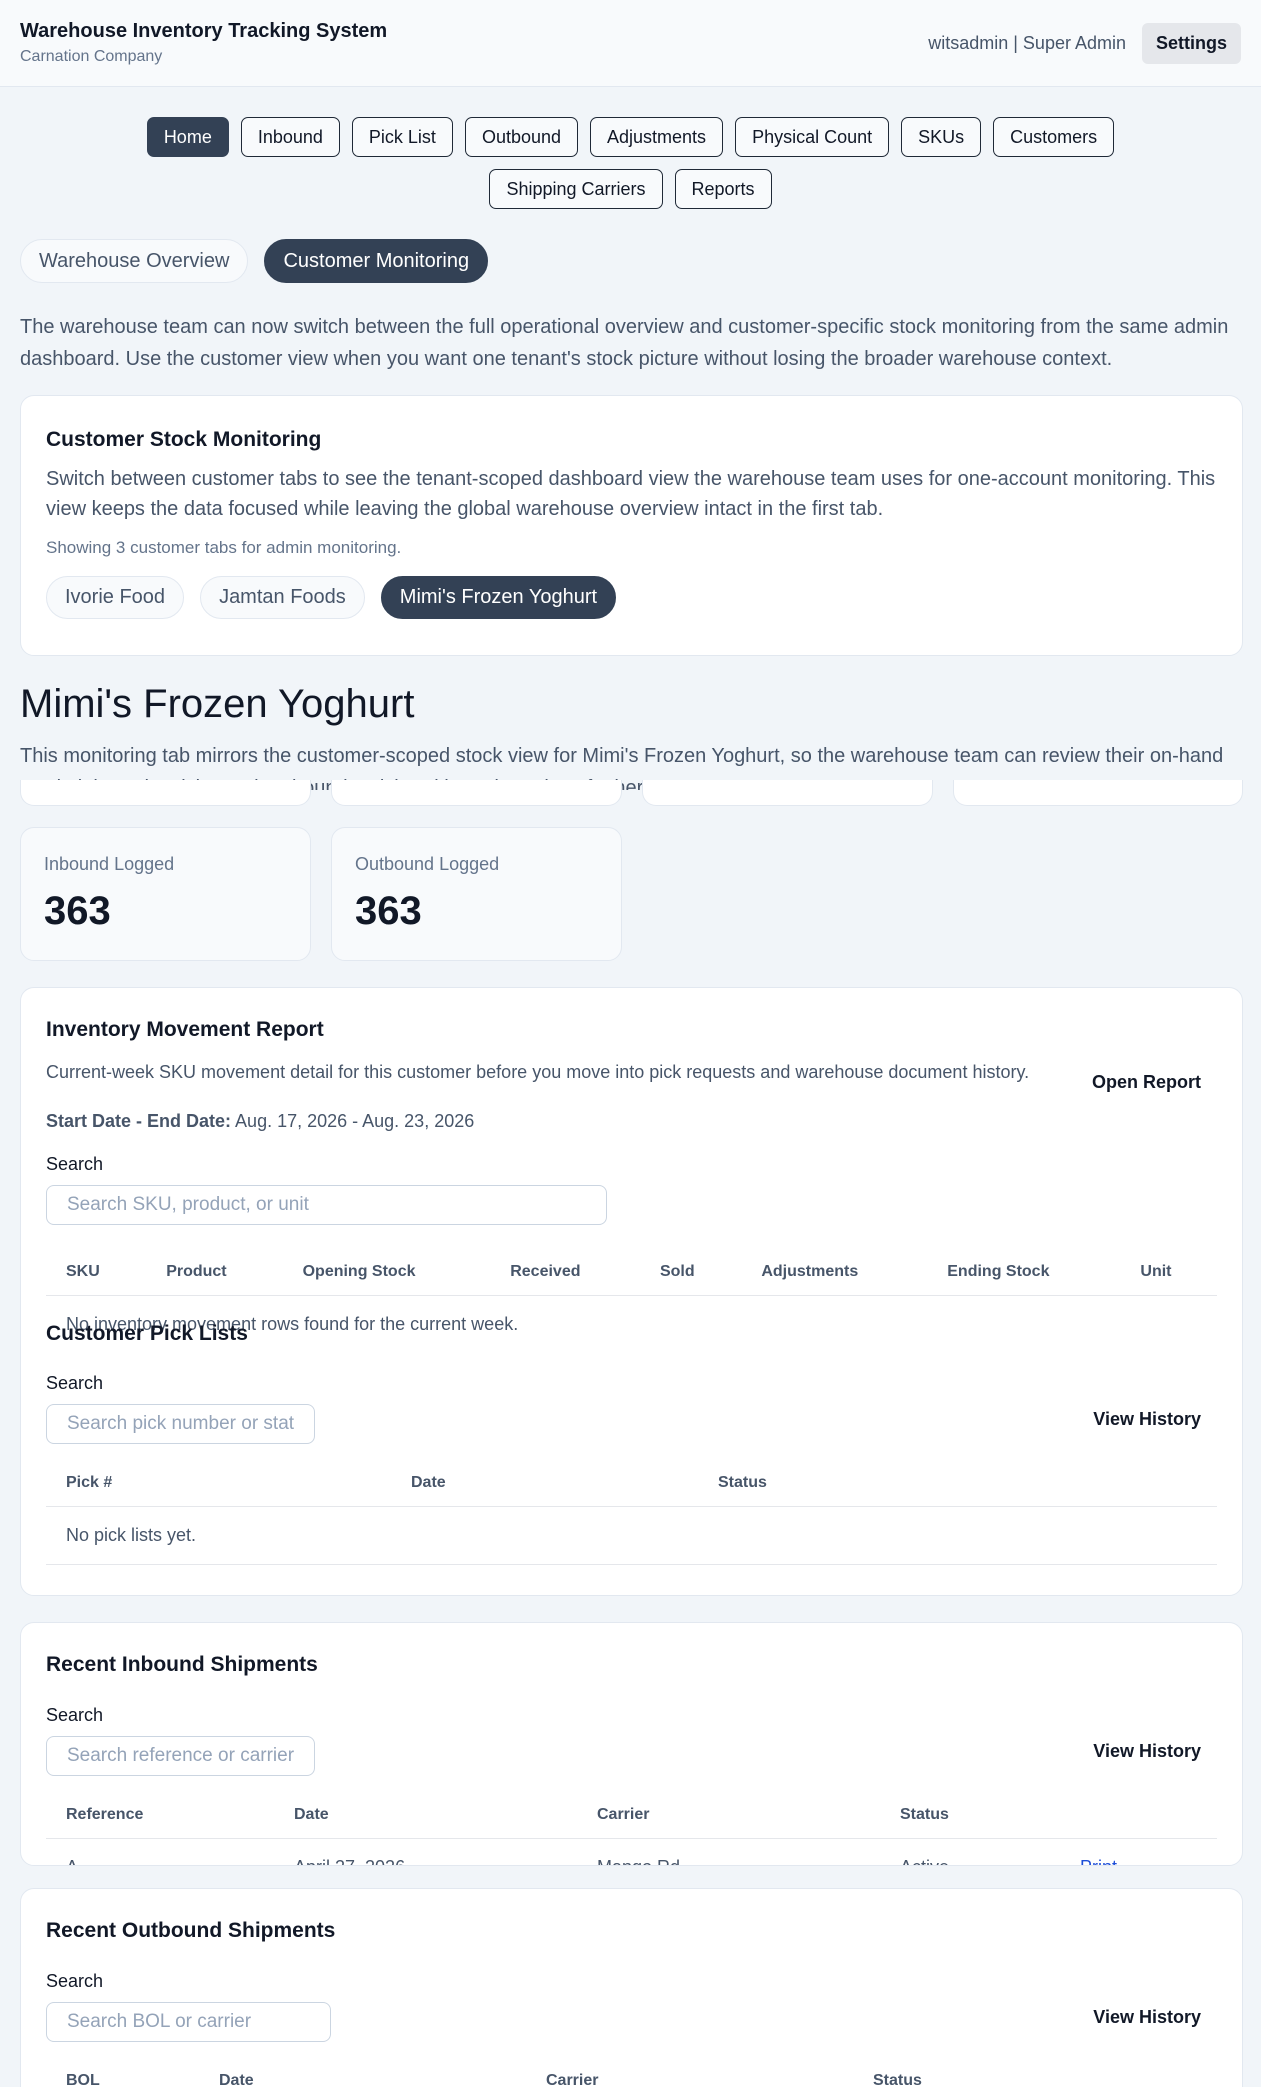  What do you see at coordinates (217, 704) in the screenshot?
I see `customer-title: Mimi's Frozen Yoghurt` at bounding box center [217, 704].